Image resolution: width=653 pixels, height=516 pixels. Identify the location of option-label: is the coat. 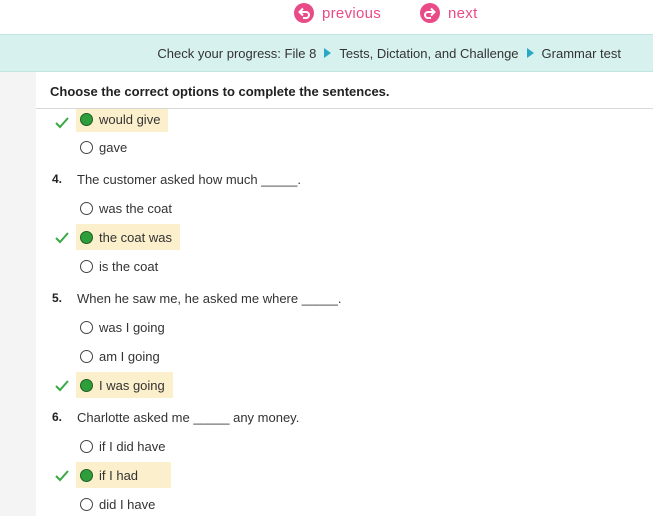
(129, 266).